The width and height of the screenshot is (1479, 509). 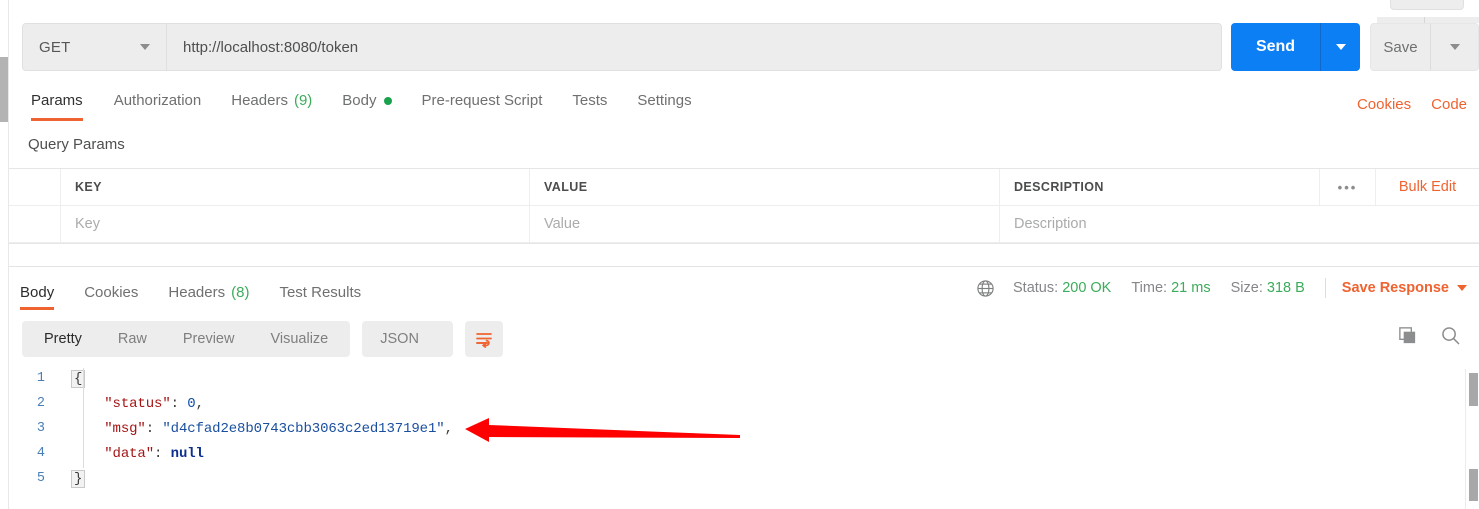 I want to click on send-button-group: Send, so click(x=1295, y=47).